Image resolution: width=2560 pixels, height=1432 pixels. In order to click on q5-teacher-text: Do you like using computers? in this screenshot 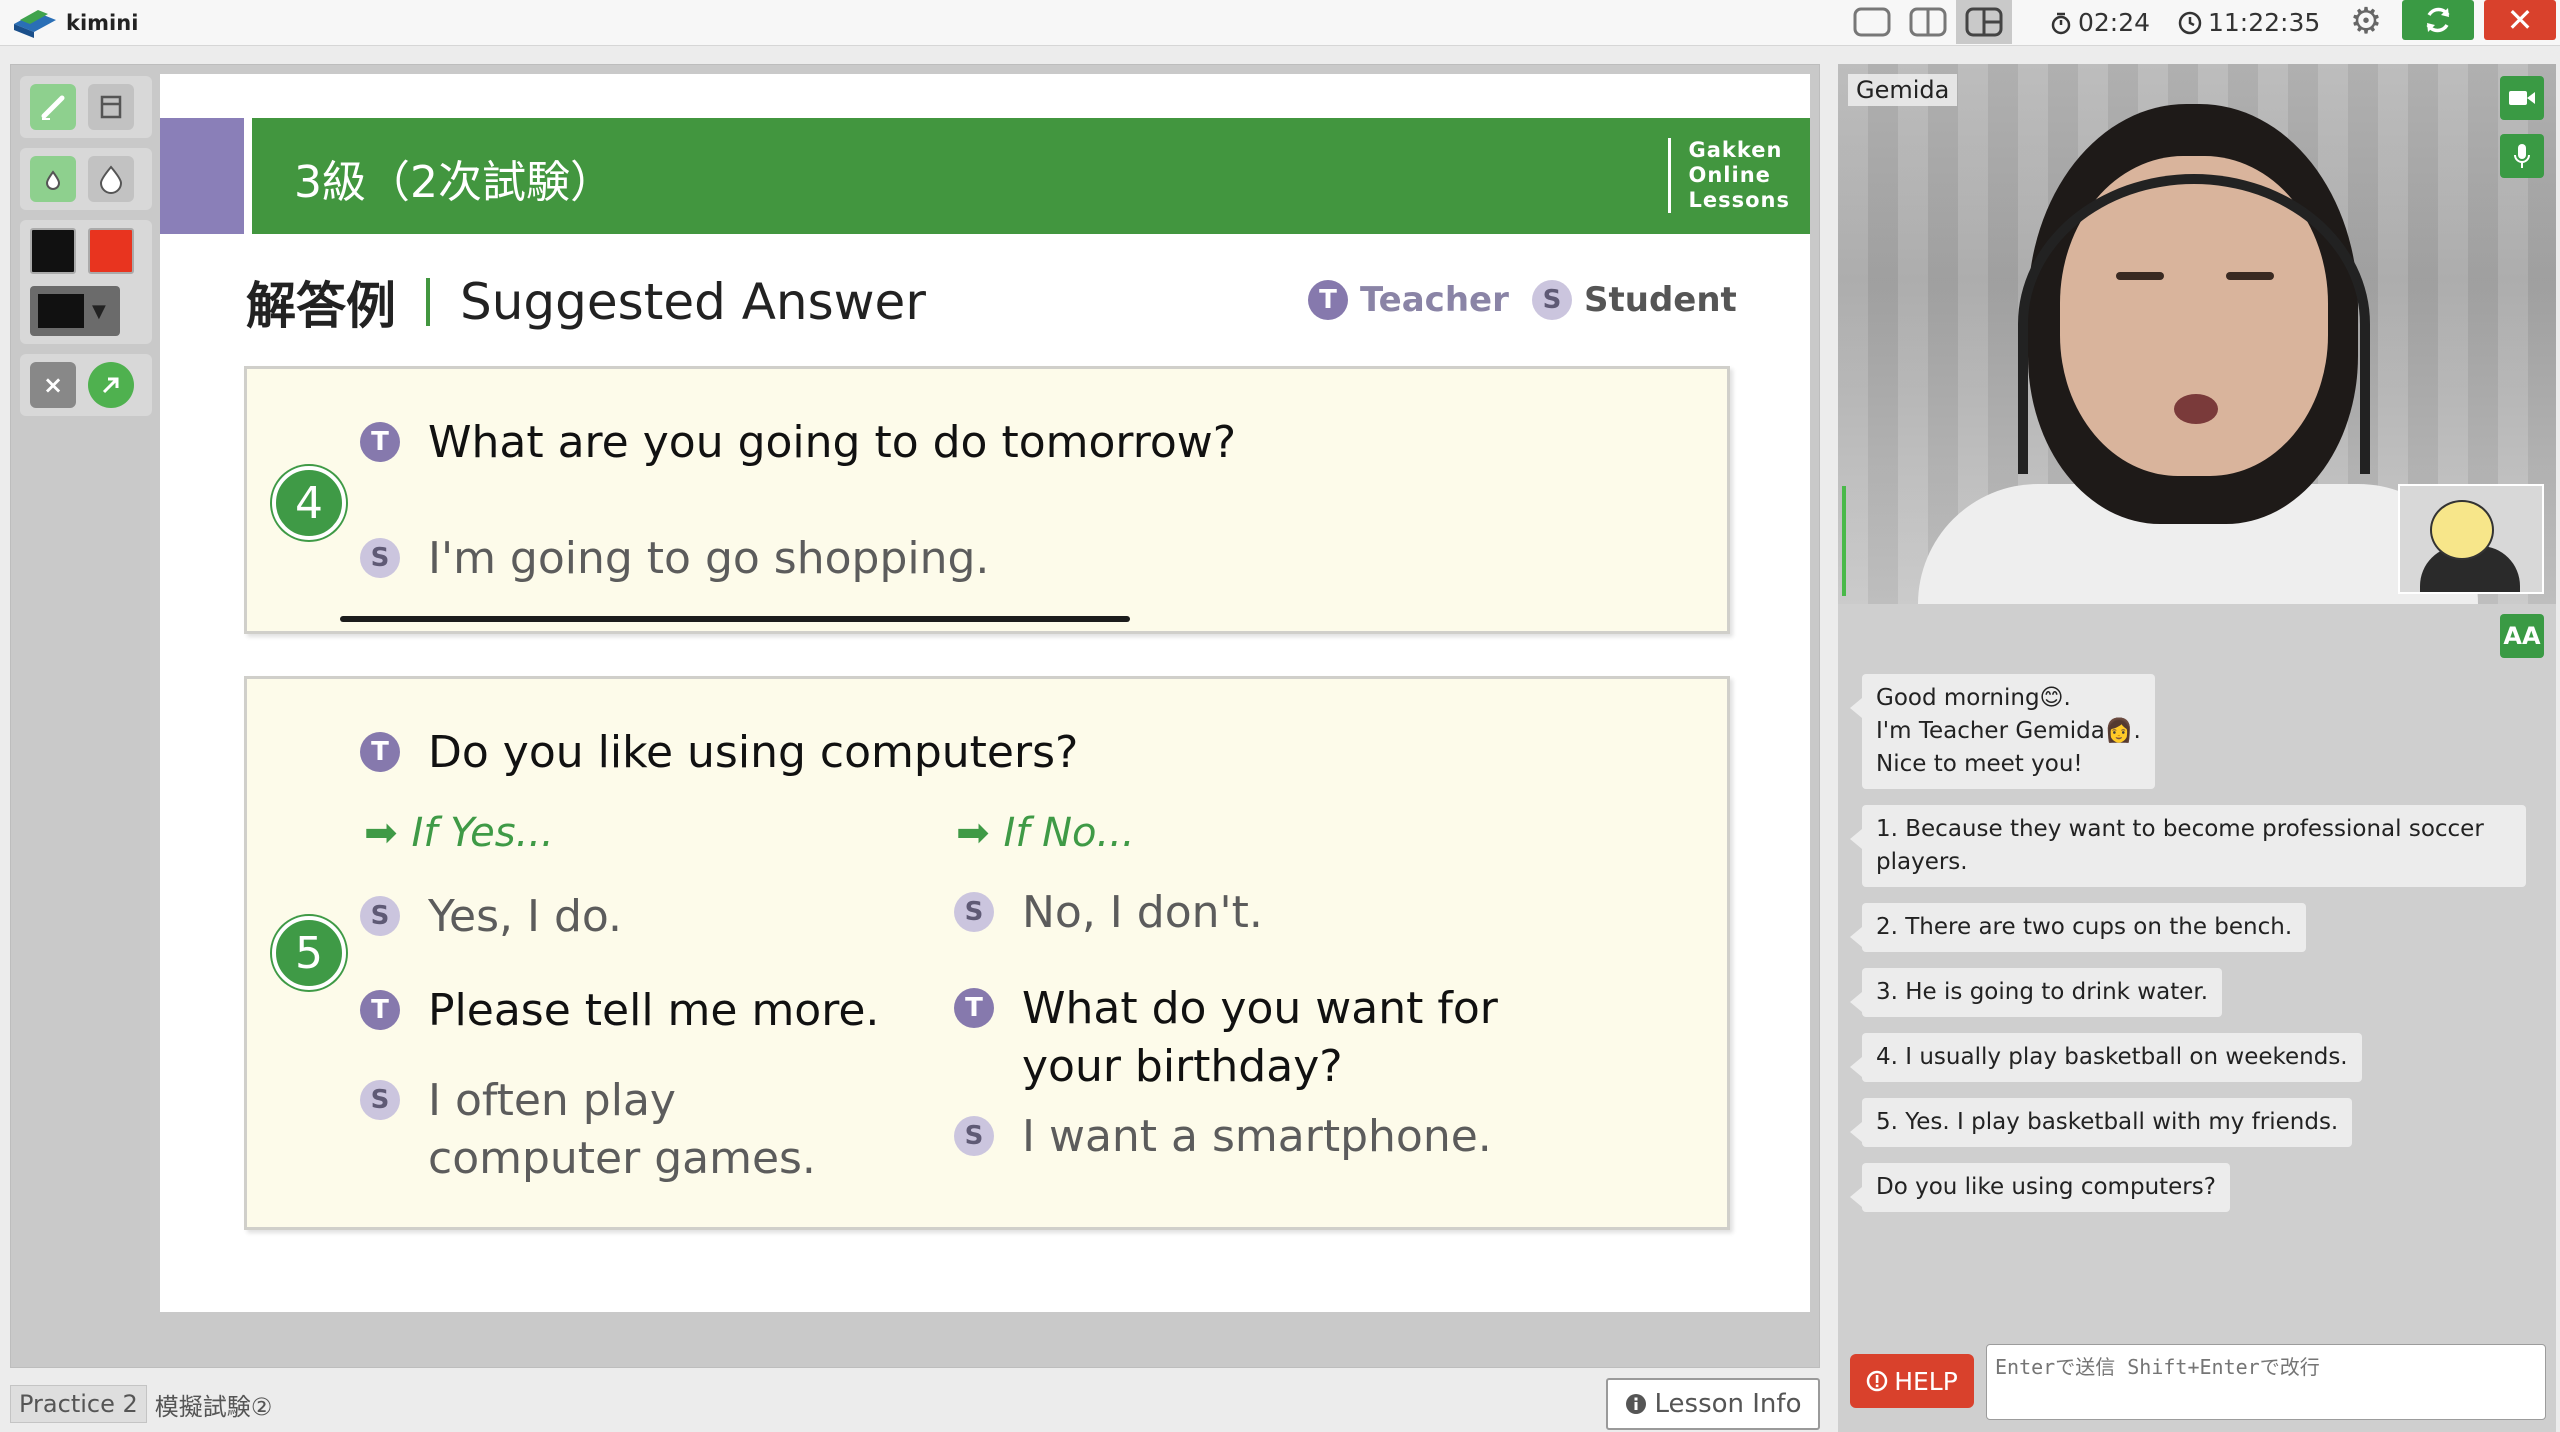, I will do `click(753, 752)`.